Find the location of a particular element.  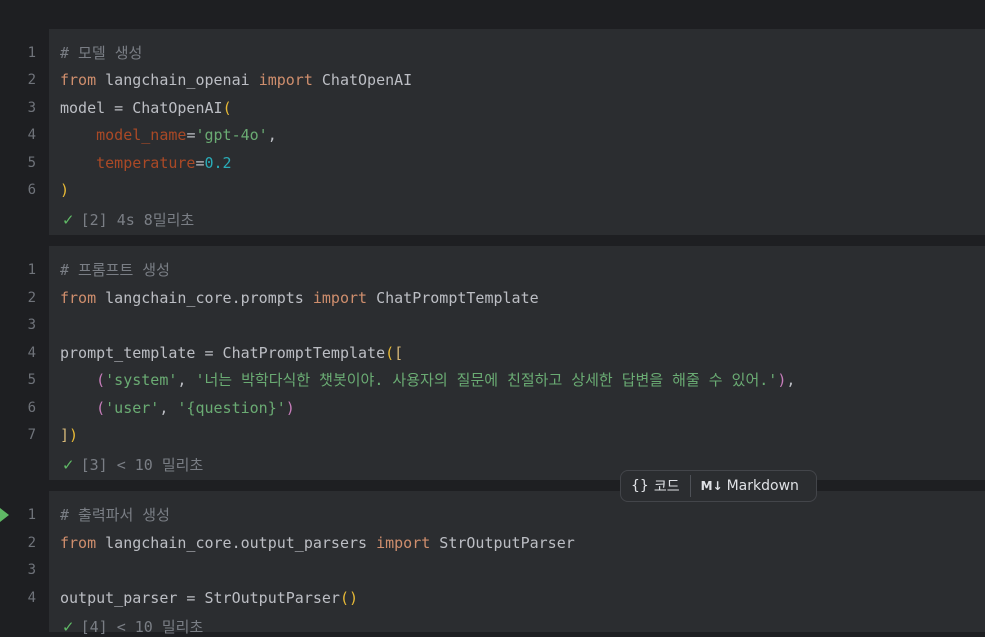

execution-status: ✓ [4] < 10 밀리초 is located at coordinates (132, 627).